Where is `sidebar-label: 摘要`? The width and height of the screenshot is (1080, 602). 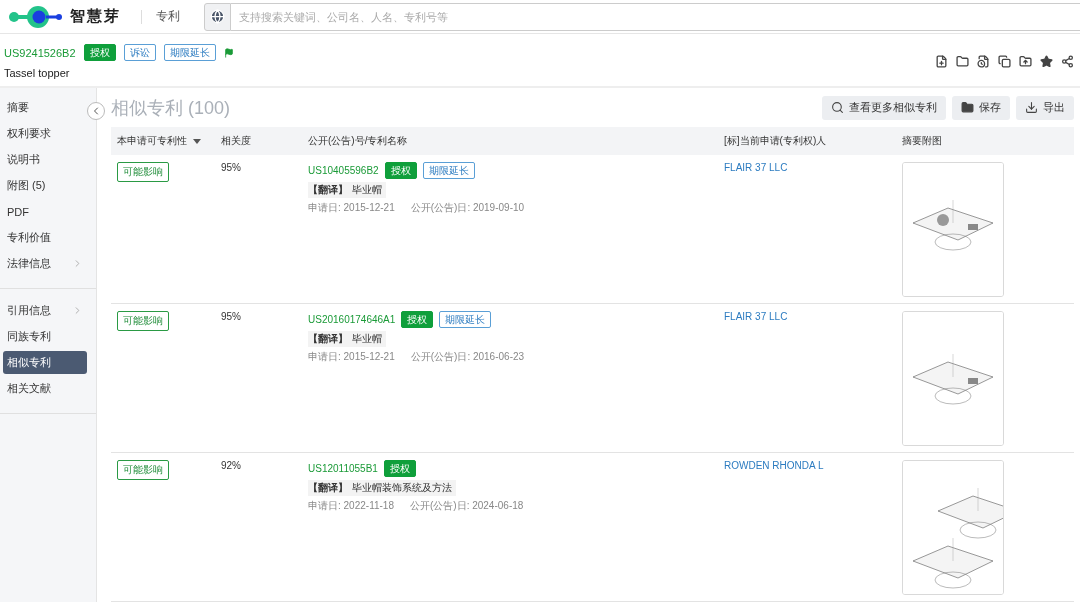
sidebar-label: 摘要 is located at coordinates (18, 107).